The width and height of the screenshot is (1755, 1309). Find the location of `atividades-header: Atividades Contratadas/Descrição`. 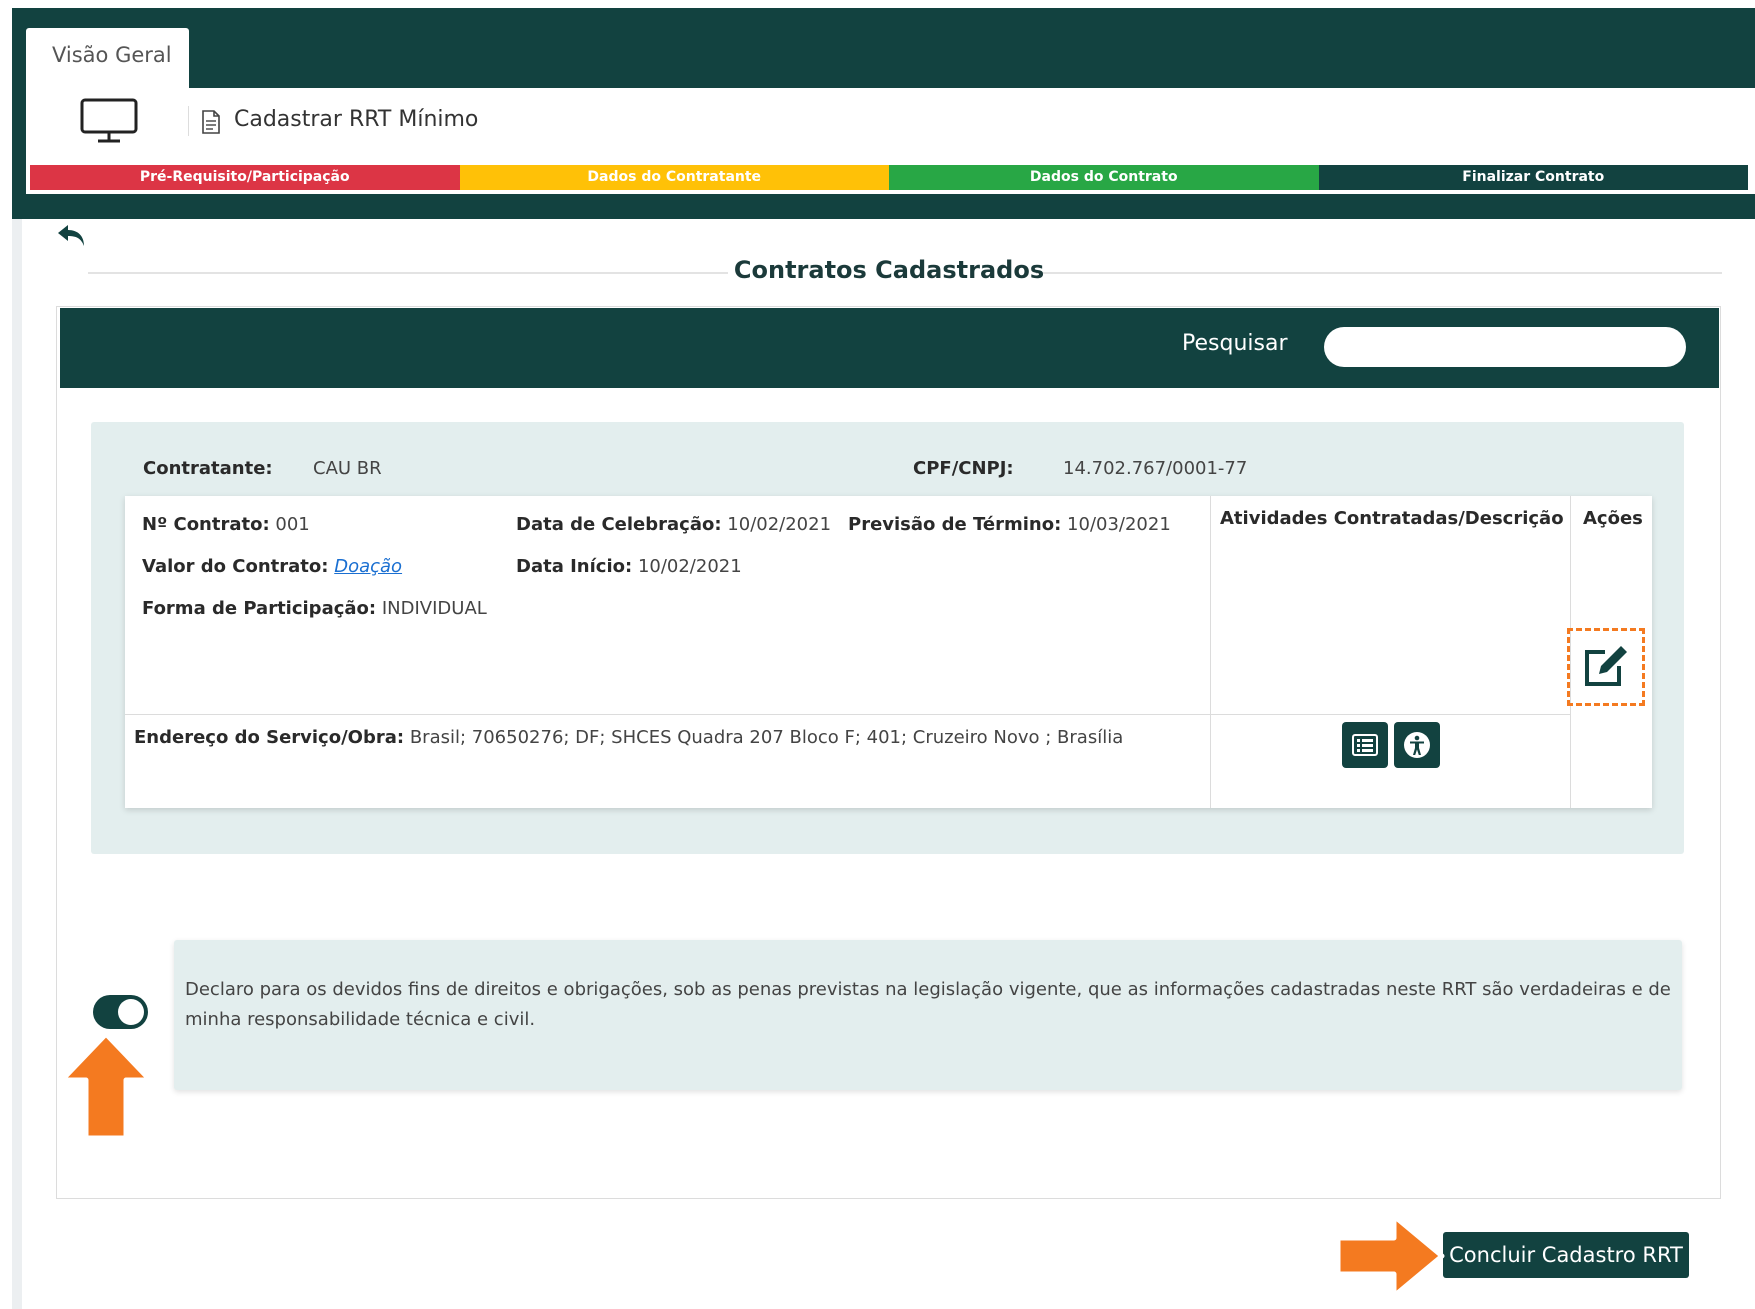

atividades-header: Atividades Contratadas/Descrição is located at coordinates (1392, 518).